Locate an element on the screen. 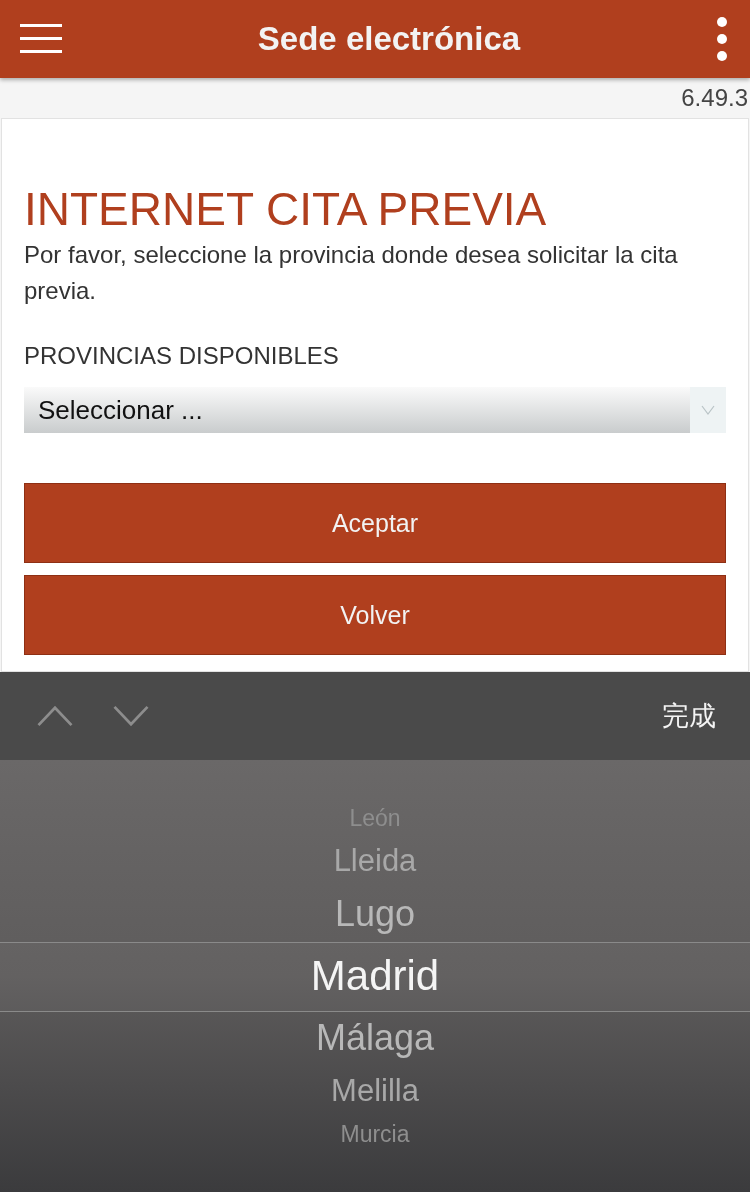 The width and height of the screenshot is (750, 1192). intro-text: Por favor, seleccione la provincia donde desea solicitar la cita previa. is located at coordinates (351, 273).